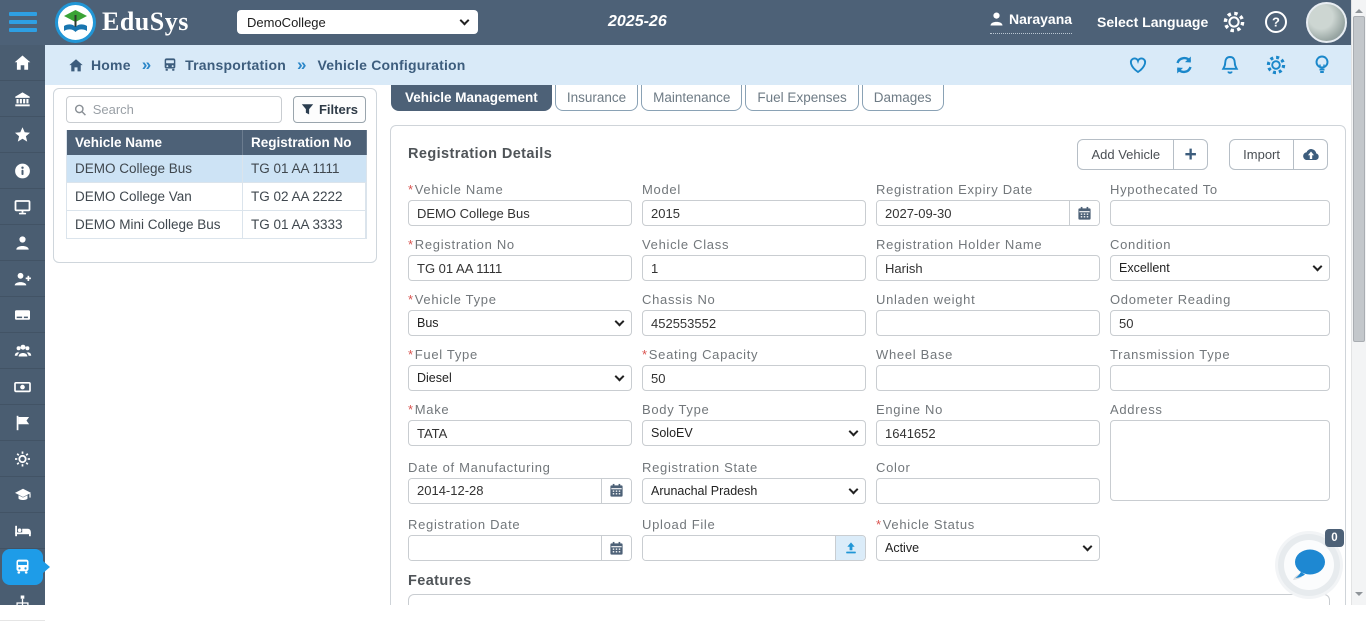 The width and height of the screenshot is (1366, 621). What do you see at coordinates (224, 65) in the screenshot?
I see `breadcrumb-transportation: Transportation` at bounding box center [224, 65].